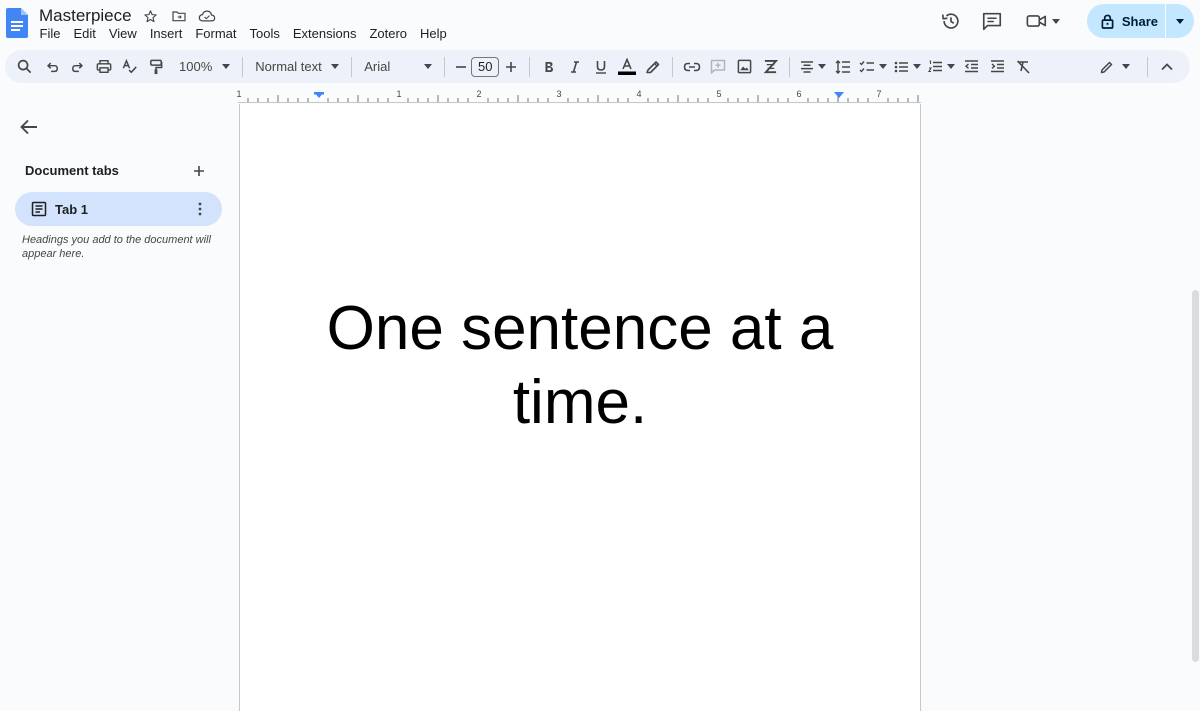 This screenshot has width=1200, height=711. Describe the element at coordinates (580, 366) in the screenshot. I see `document-body-text: One sentence at a time.` at that location.